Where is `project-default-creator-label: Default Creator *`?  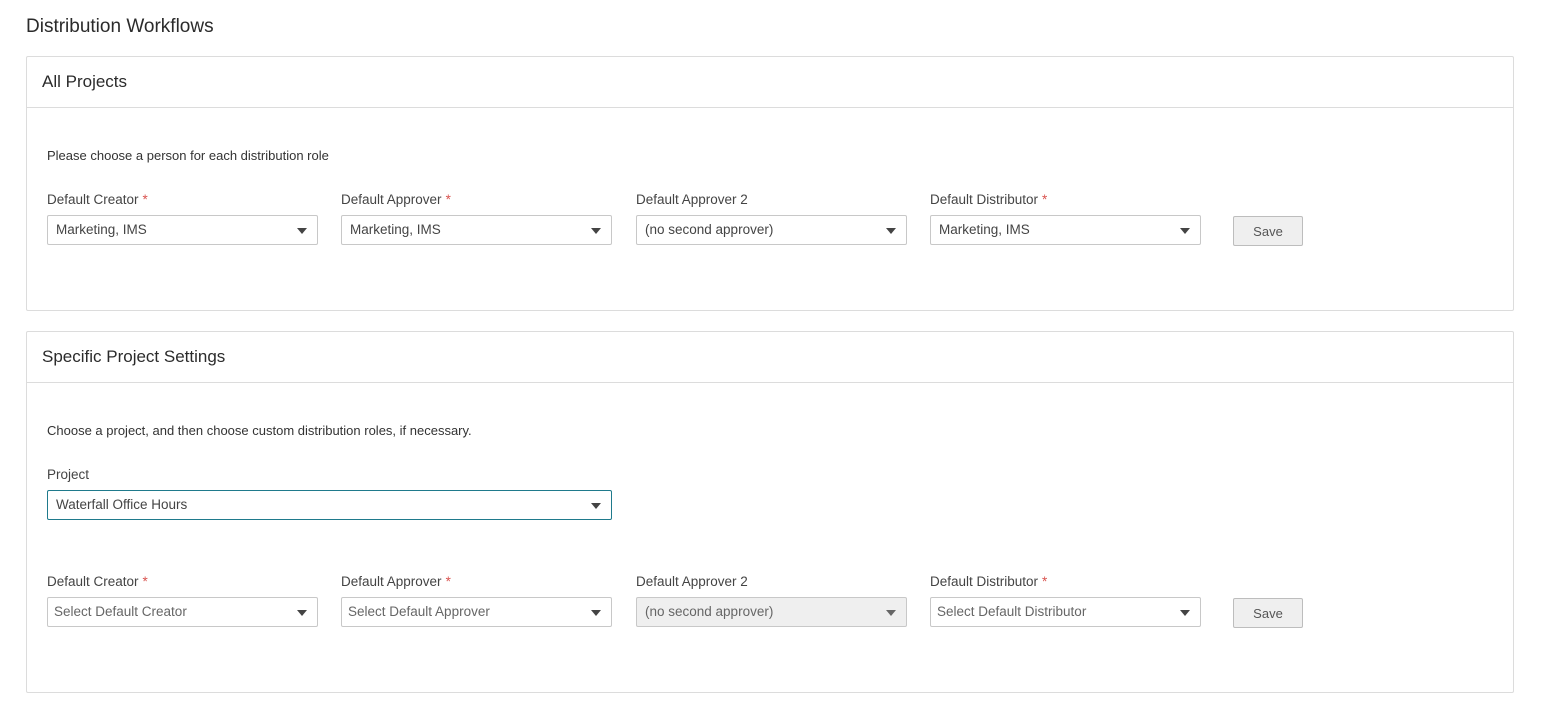
project-default-creator-label: Default Creator * is located at coordinates (97, 581).